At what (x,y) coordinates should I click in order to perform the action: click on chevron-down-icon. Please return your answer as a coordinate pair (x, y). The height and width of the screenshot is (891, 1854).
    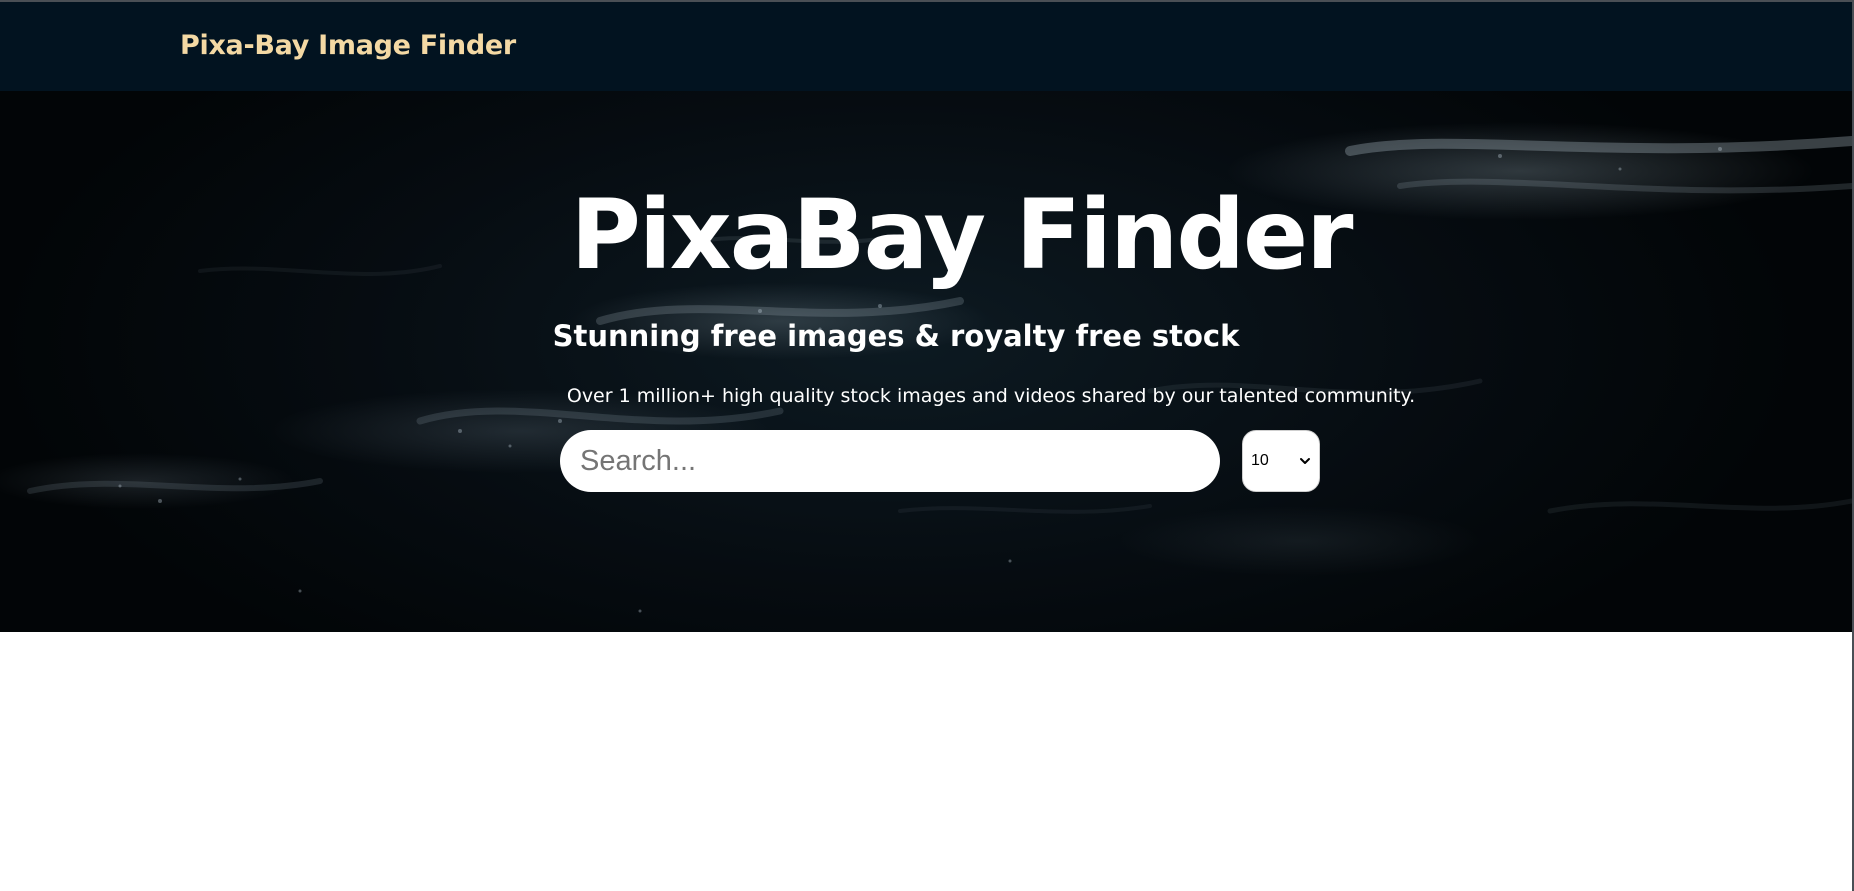
    Looking at the image, I should click on (1305, 461).